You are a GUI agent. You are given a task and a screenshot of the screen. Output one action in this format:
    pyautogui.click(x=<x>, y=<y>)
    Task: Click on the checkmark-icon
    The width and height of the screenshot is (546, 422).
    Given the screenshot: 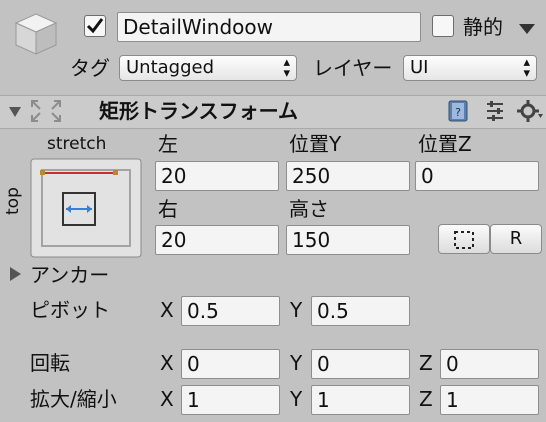 What is the action you would take?
    pyautogui.click(x=95, y=26)
    